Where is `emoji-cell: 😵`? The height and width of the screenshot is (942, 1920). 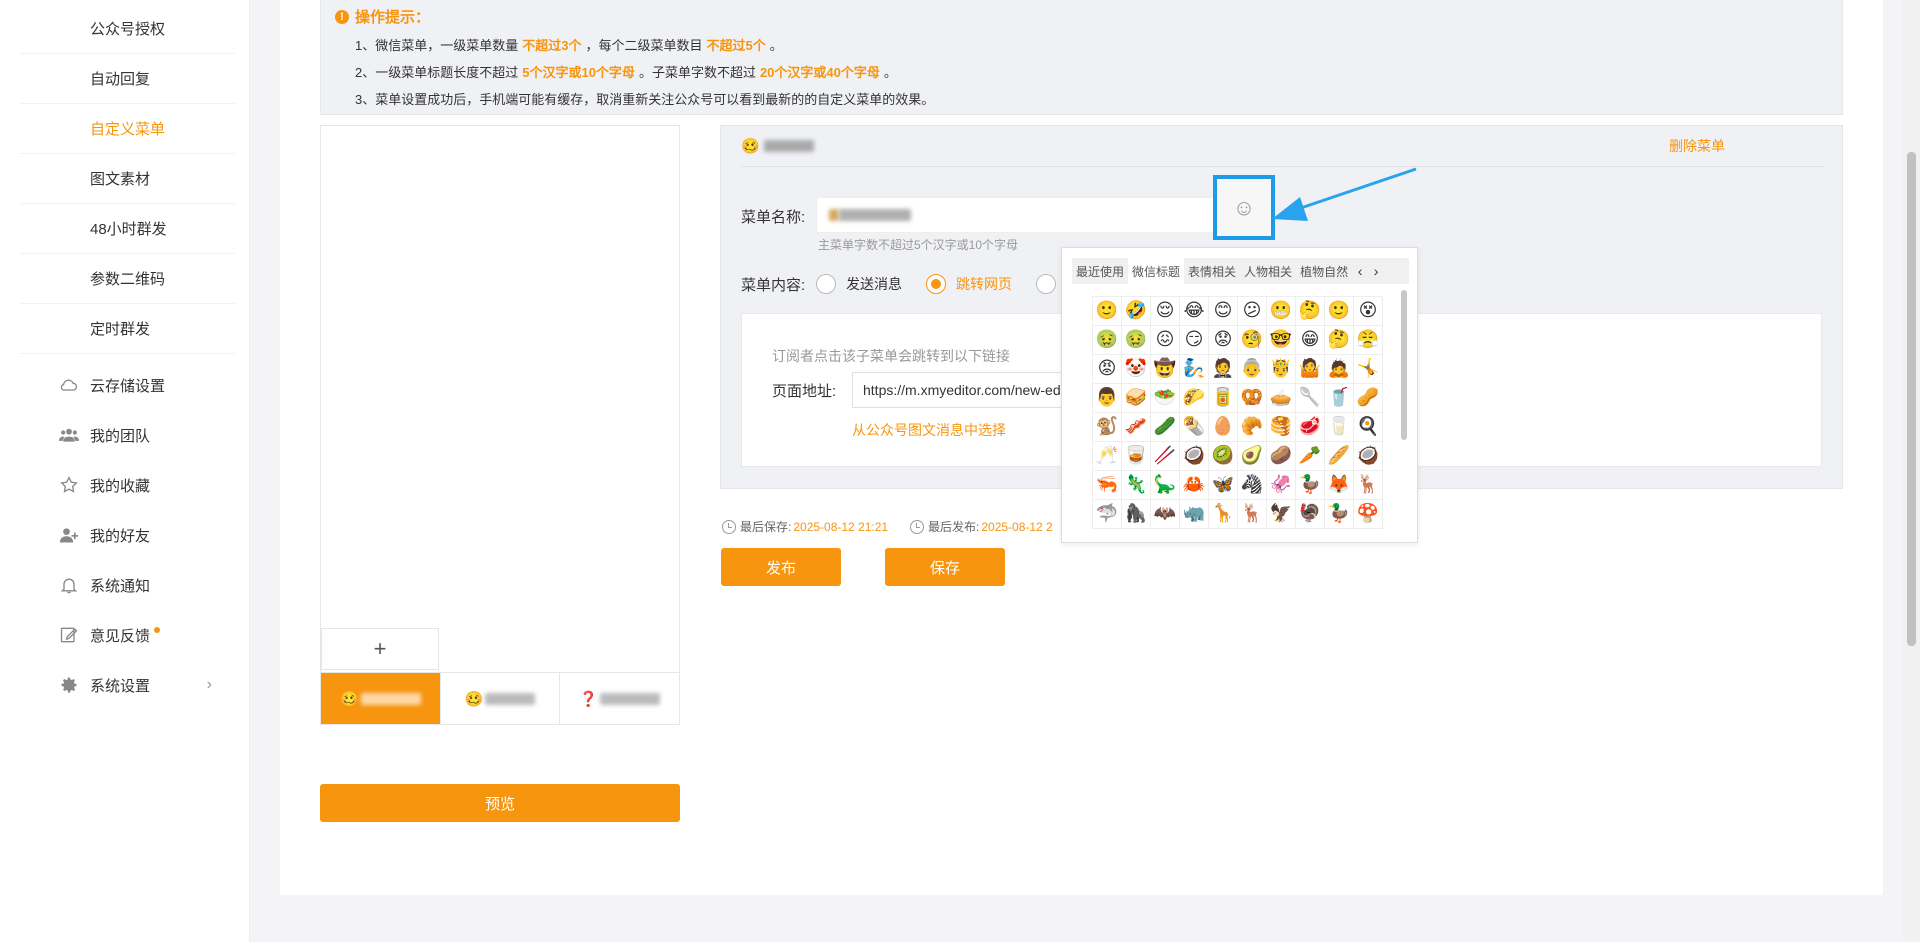
emoji-cell: 😵 is located at coordinates (1368, 311).